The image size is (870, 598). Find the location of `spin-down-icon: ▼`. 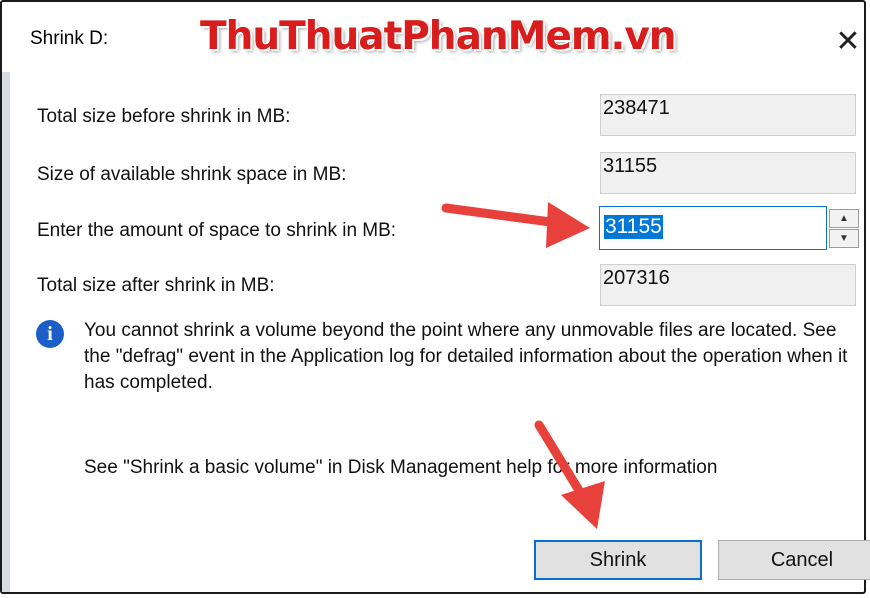

spin-down-icon: ▼ is located at coordinates (844, 238).